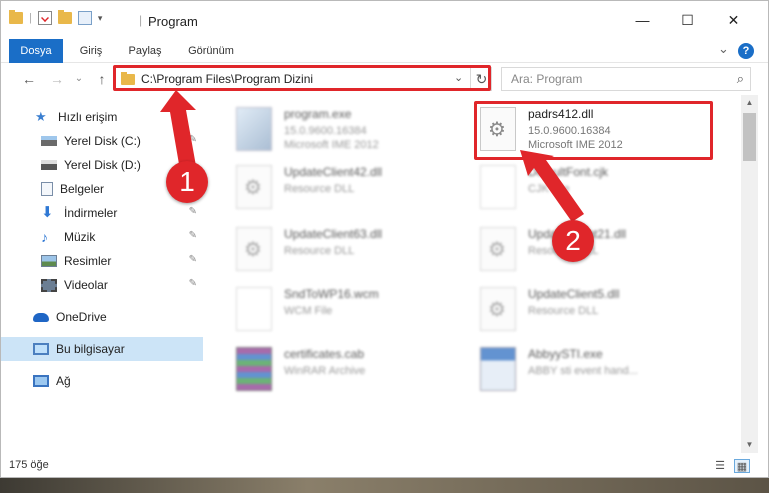 The image size is (769, 493). I want to click on computer-icon, so click(41, 349).